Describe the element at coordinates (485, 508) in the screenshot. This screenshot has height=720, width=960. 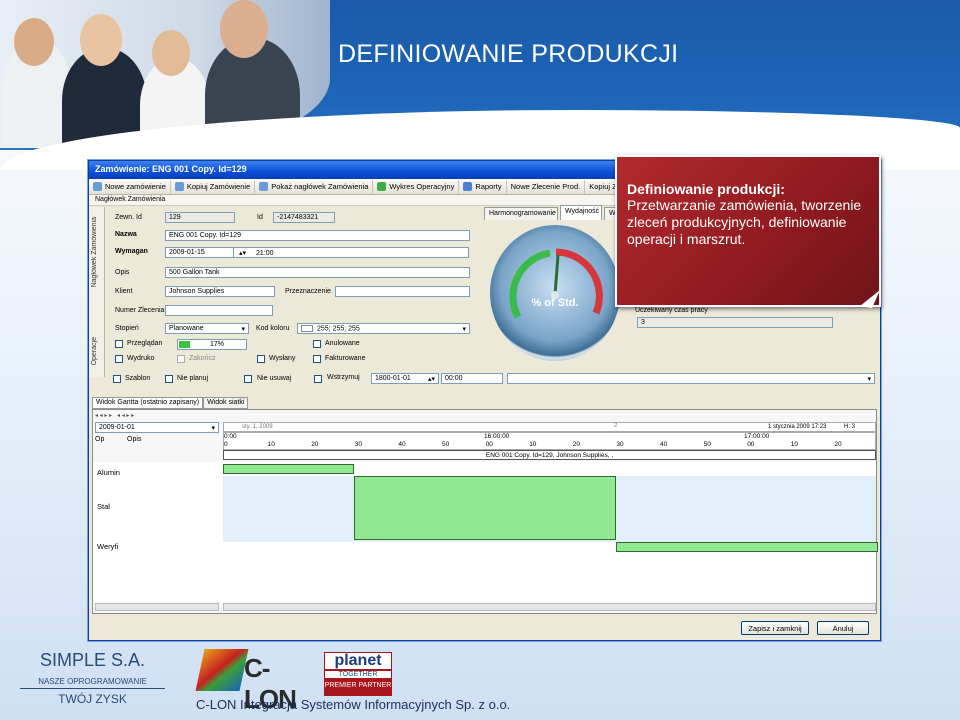
I see `gantt-bar-stal` at that location.